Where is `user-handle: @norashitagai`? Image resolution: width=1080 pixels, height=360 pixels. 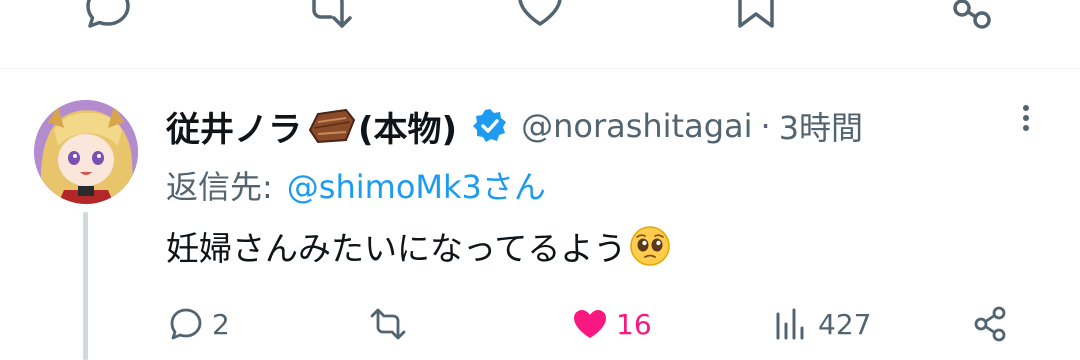
user-handle: @norashitagai is located at coordinates (636, 126).